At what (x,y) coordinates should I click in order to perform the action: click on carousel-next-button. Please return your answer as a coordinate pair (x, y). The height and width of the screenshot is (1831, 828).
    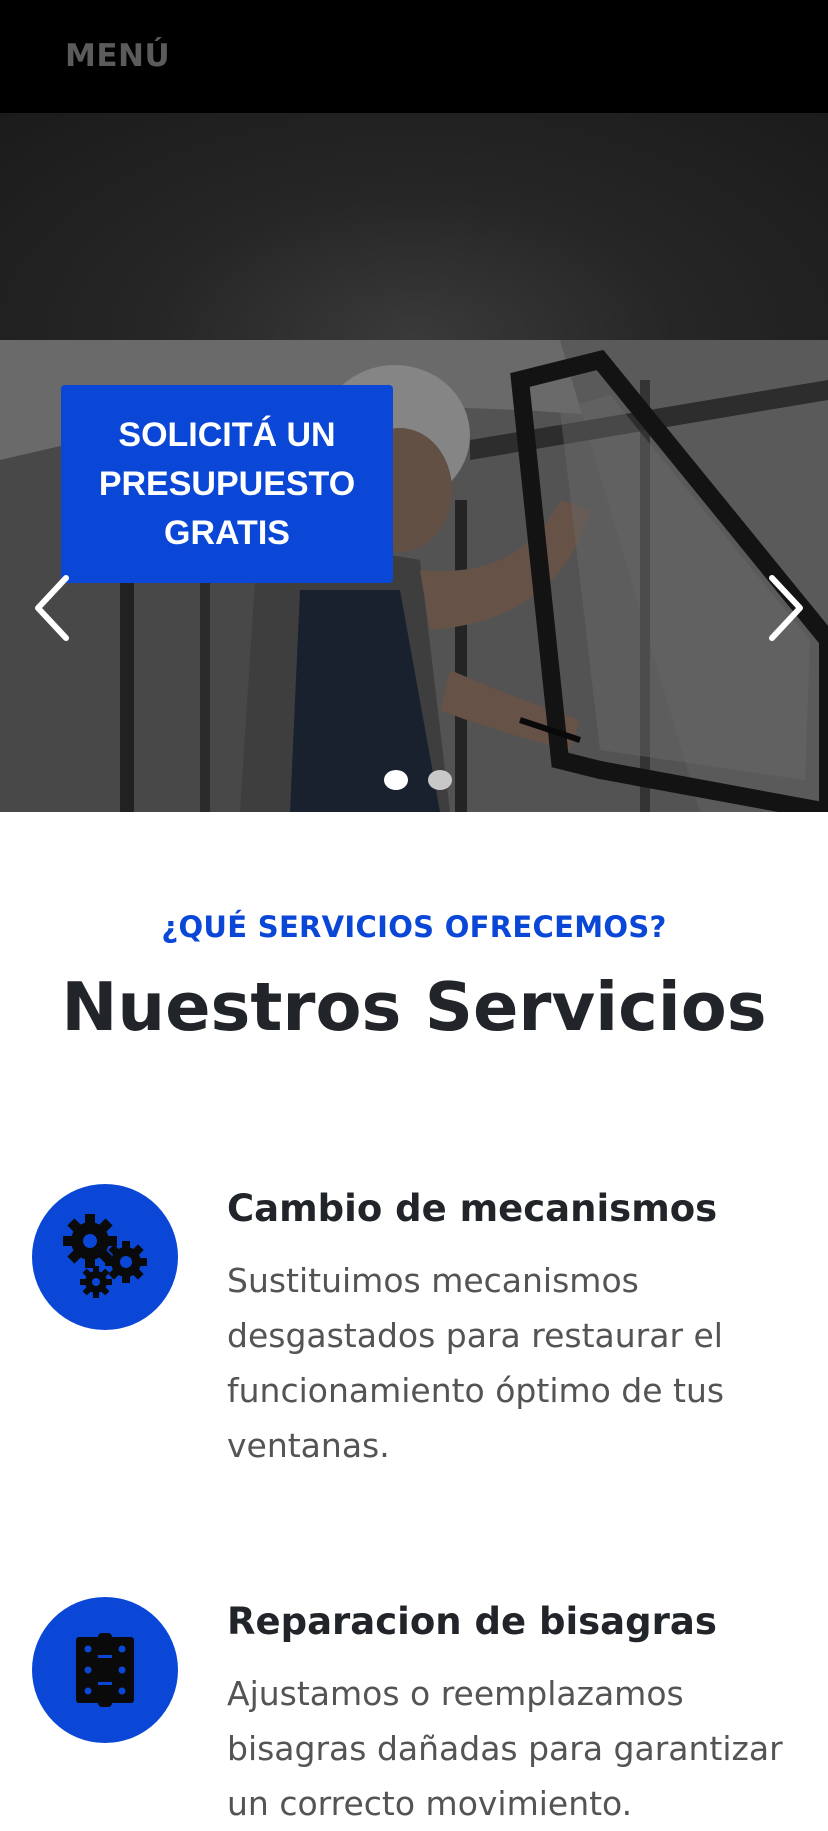
    Looking at the image, I should click on (784, 608).